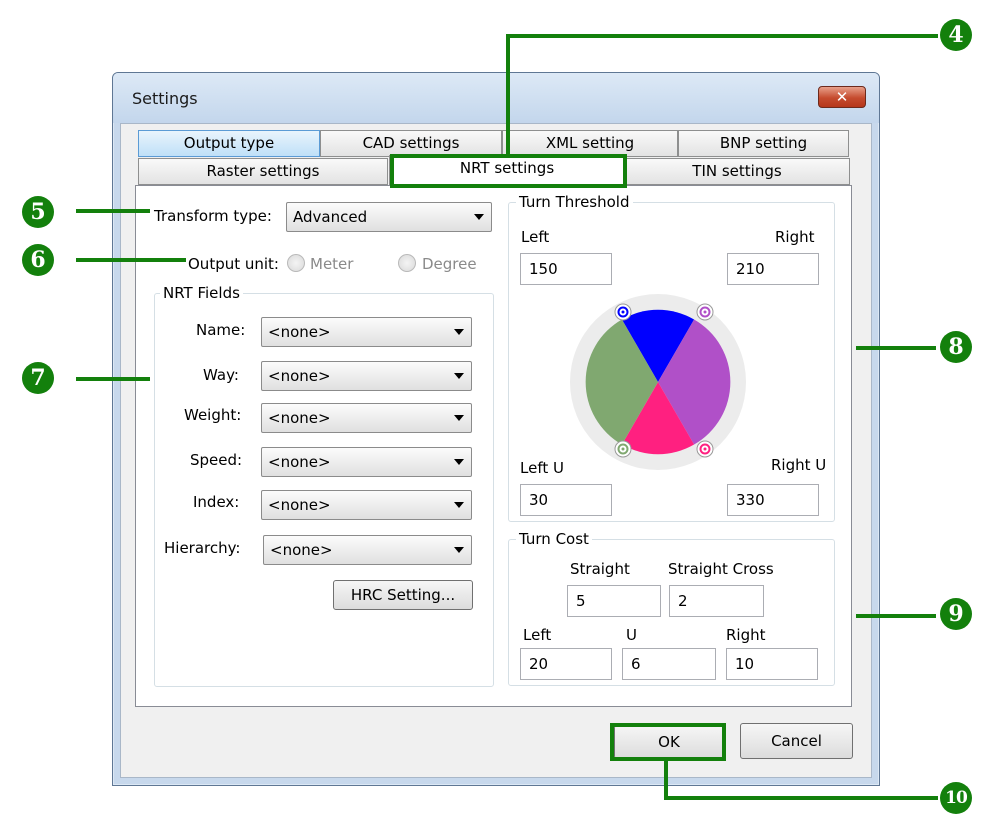  Describe the element at coordinates (669, 664) in the screenshot. I see `cost-u-input: 6` at that location.